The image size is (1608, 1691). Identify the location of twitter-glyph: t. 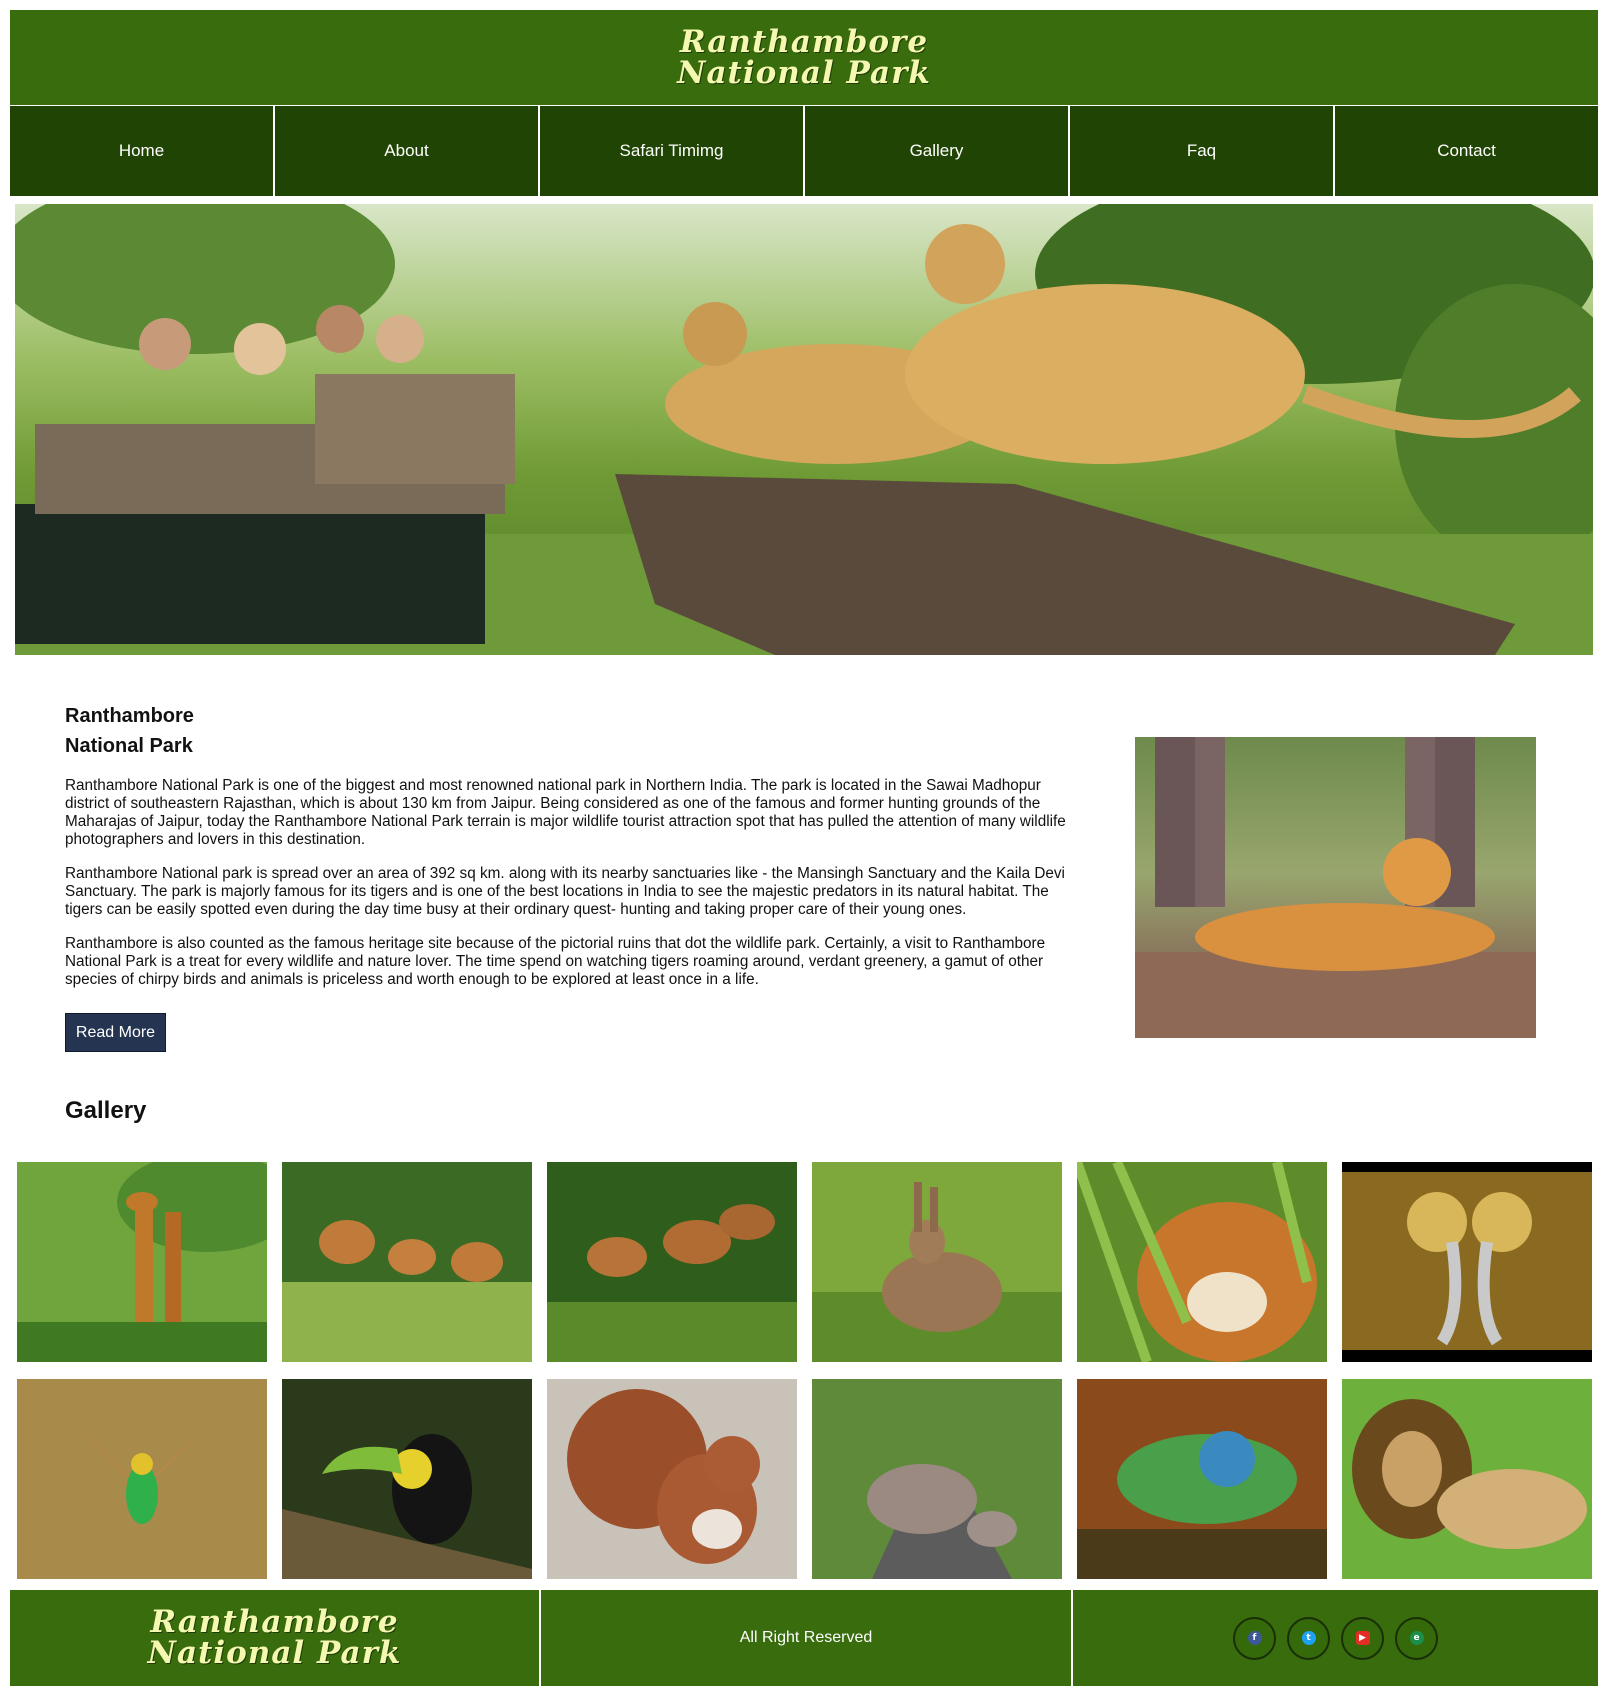
(1308, 1638).